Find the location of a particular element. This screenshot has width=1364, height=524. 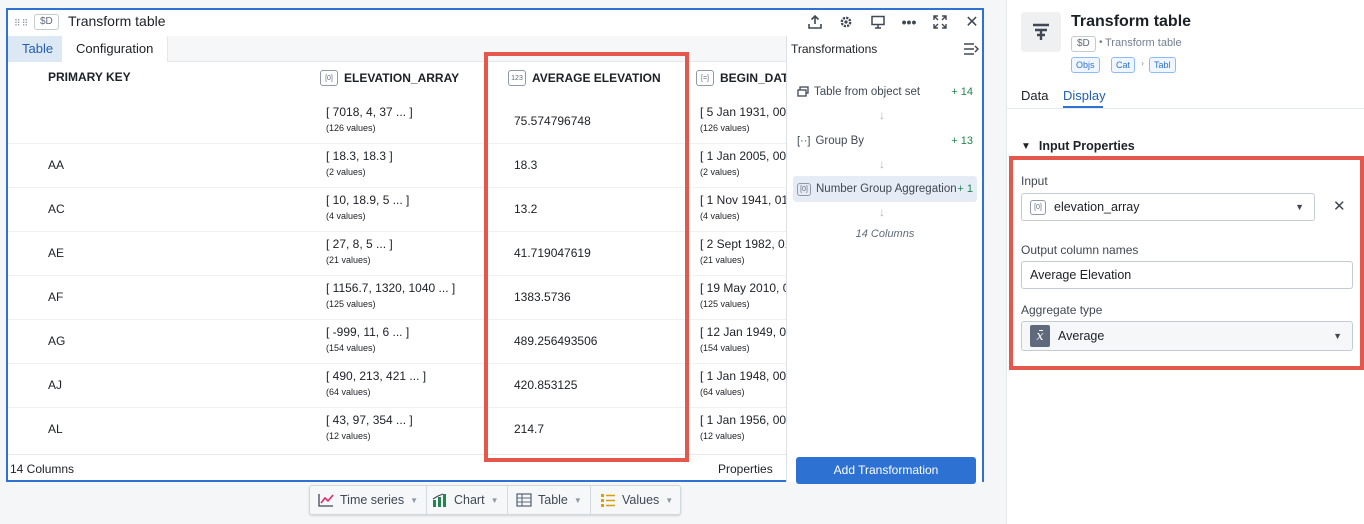

transformation-step-group-by: [··] Group By + 13 is located at coordinates (885, 141).